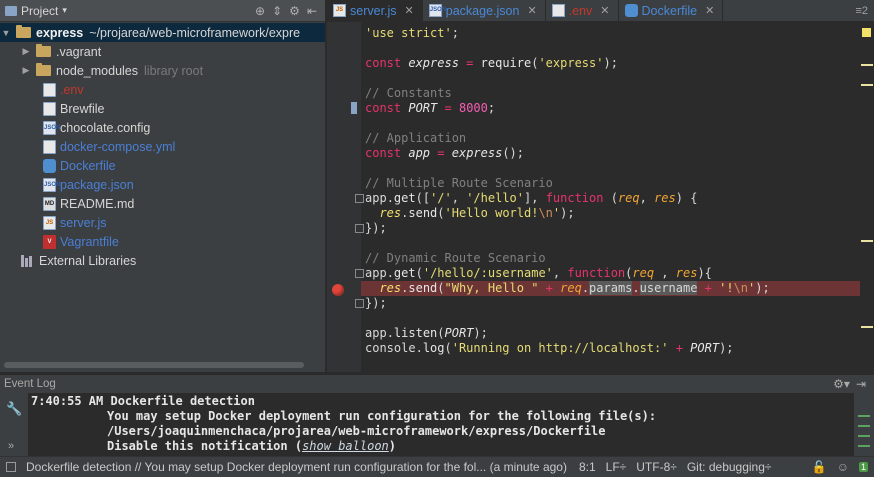 This screenshot has width=874, height=477. I want to click on tree-item-label: docker-compose.yml, so click(118, 146).